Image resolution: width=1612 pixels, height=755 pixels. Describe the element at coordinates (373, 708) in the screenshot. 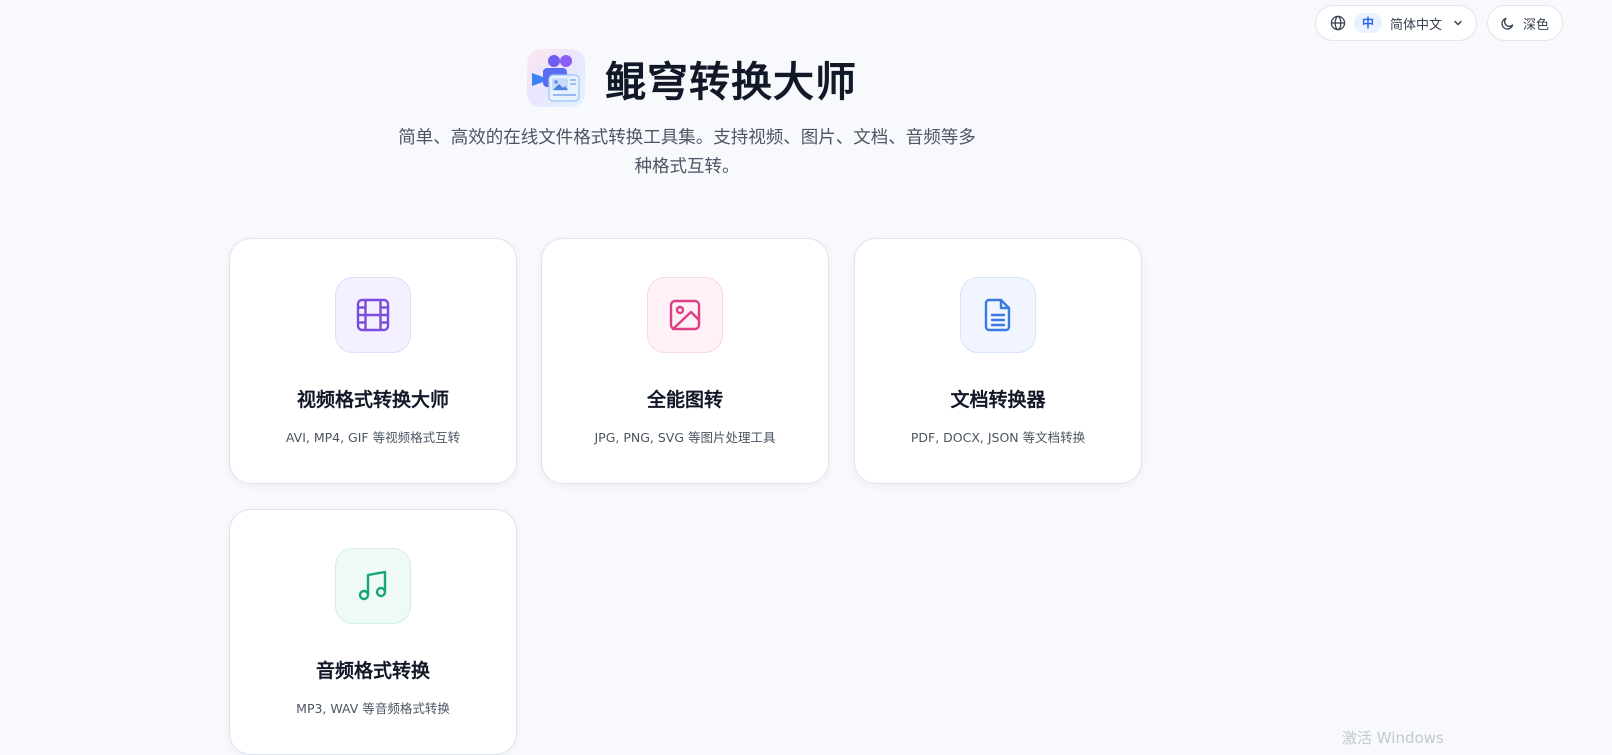

I see `tool-card-description: MP3, WAV 等音频格式转换` at that location.